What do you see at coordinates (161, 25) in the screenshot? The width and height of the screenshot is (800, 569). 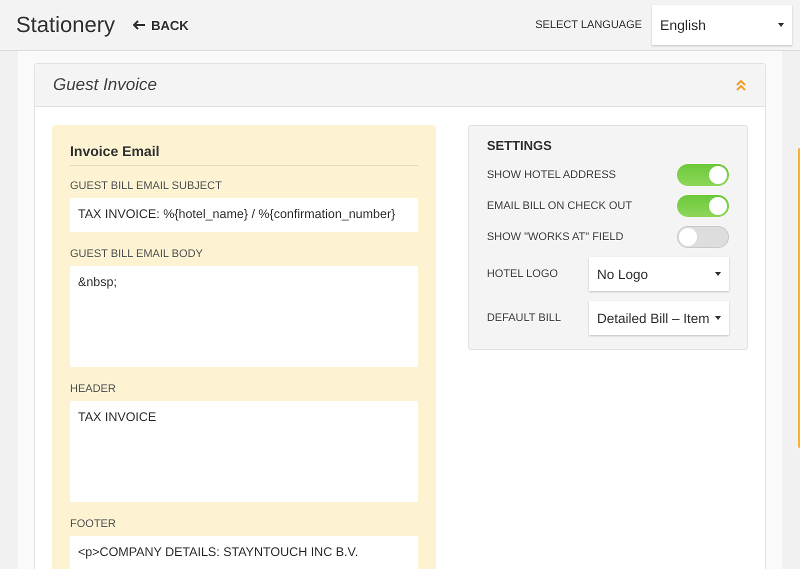 I see `back-link: BACK` at bounding box center [161, 25].